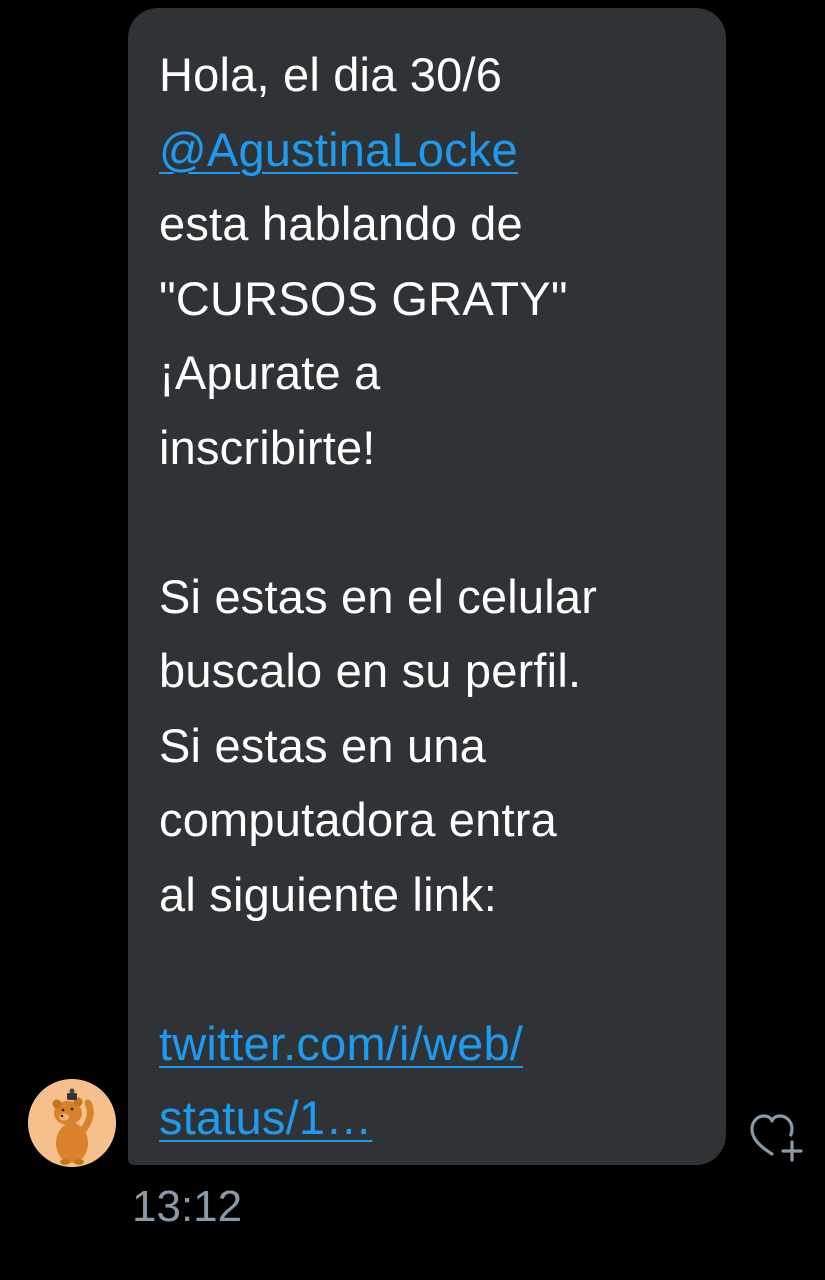 The image size is (825, 1280). What do you see at coordinates (328, 894) in the screenshot?
I see `message-line: al siguiente link:` at bounding box center [328, 894].